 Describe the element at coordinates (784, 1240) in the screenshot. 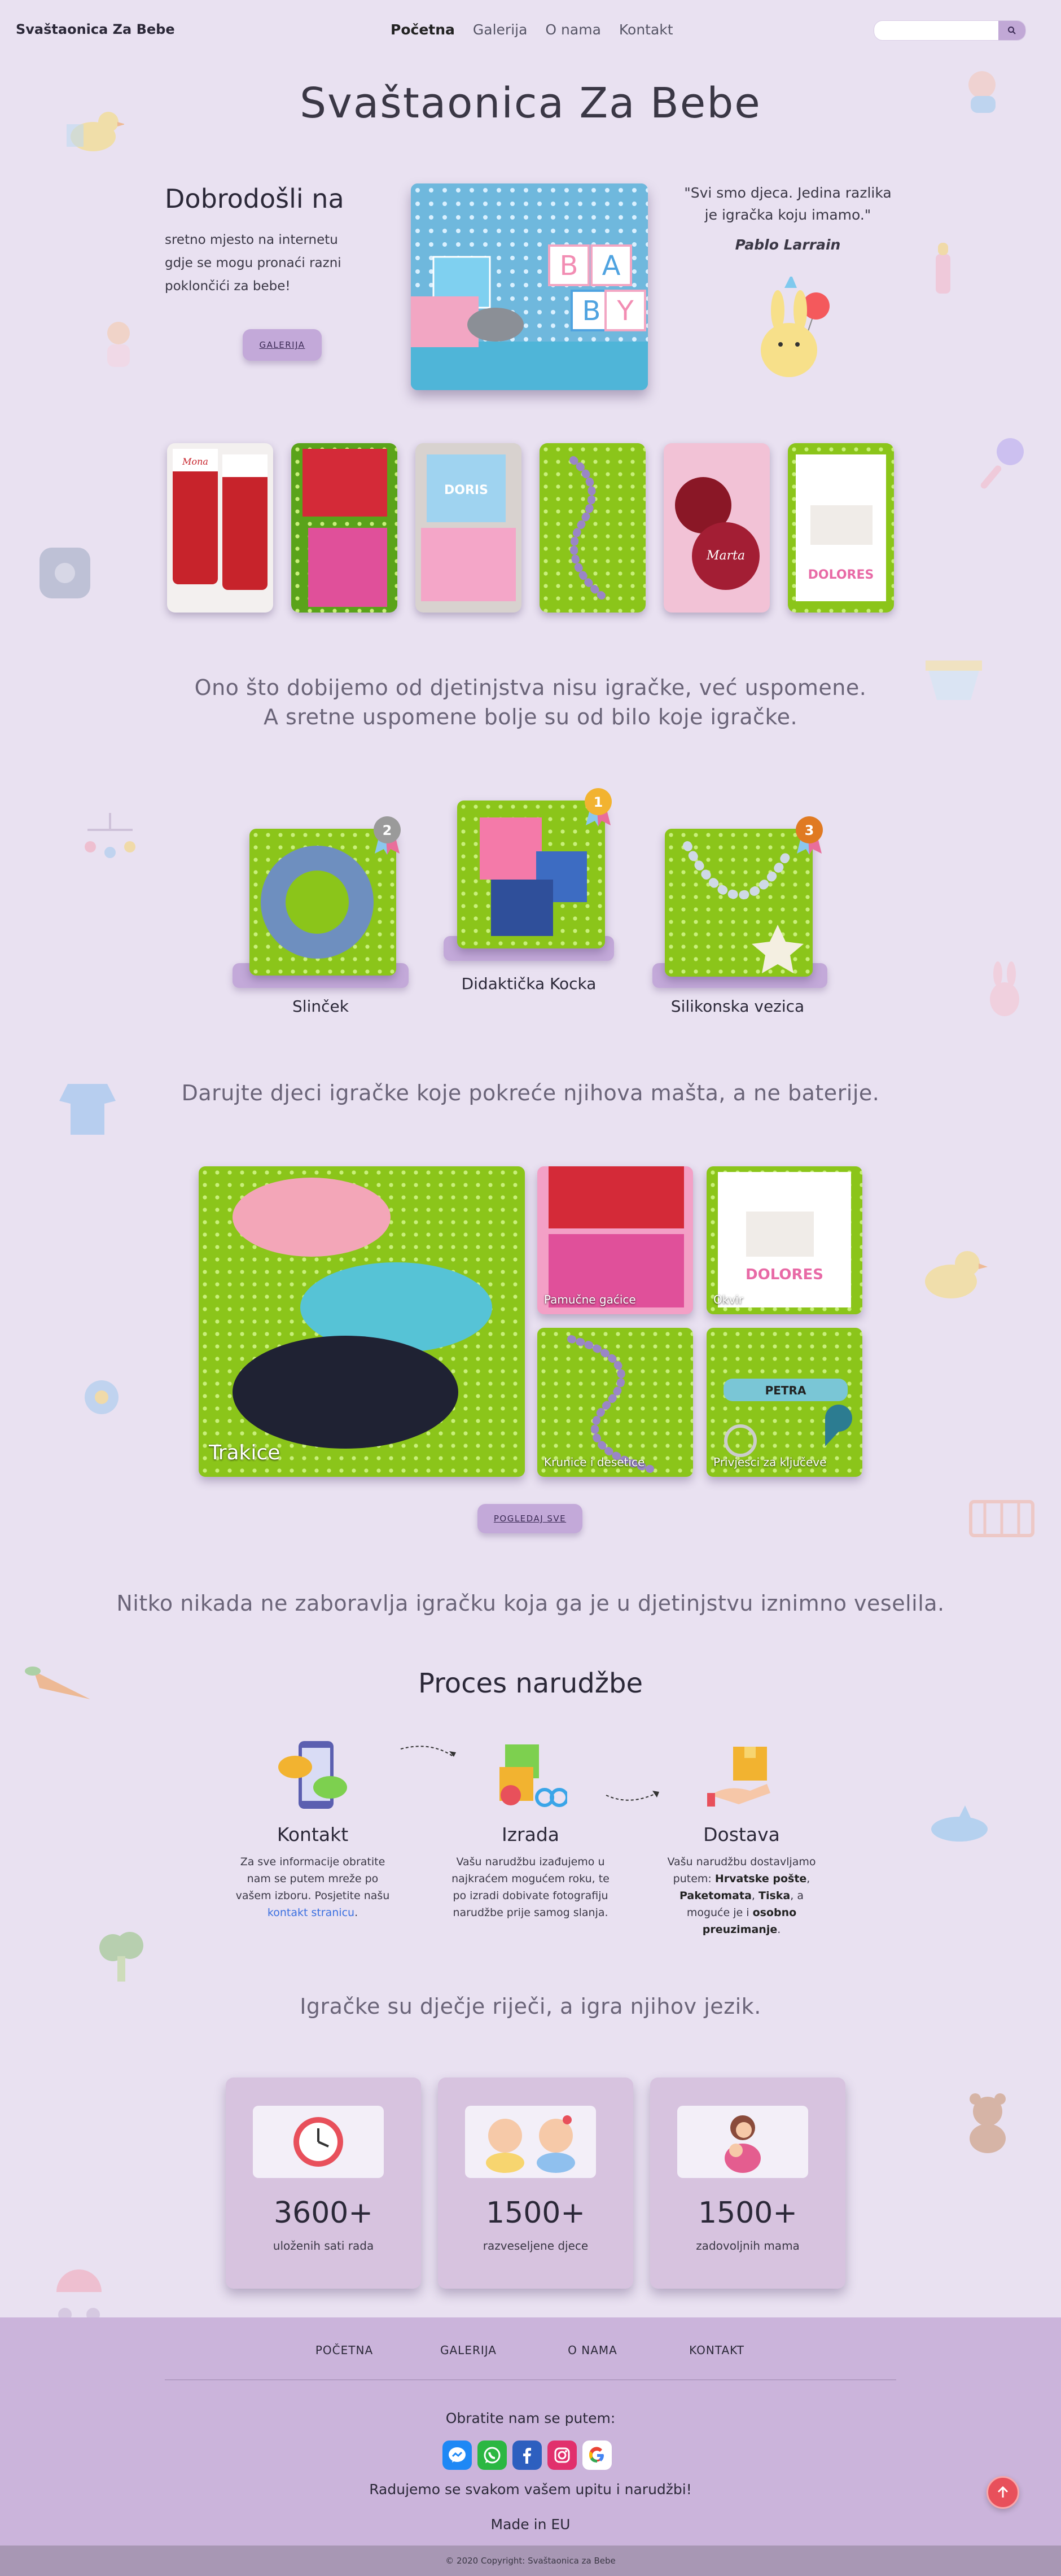

I see `category-tile-okvir: DOLORES Okvir` at that location.